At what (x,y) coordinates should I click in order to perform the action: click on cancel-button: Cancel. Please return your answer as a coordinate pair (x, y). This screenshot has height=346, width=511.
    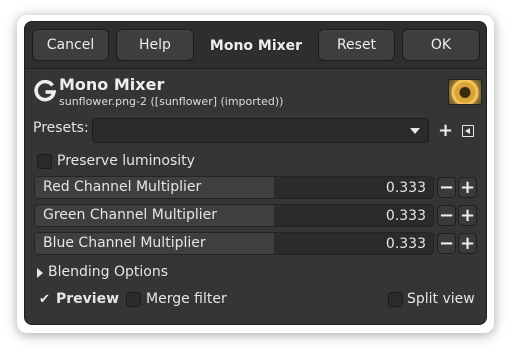
    Looking at the image, I should click on (70, 45).